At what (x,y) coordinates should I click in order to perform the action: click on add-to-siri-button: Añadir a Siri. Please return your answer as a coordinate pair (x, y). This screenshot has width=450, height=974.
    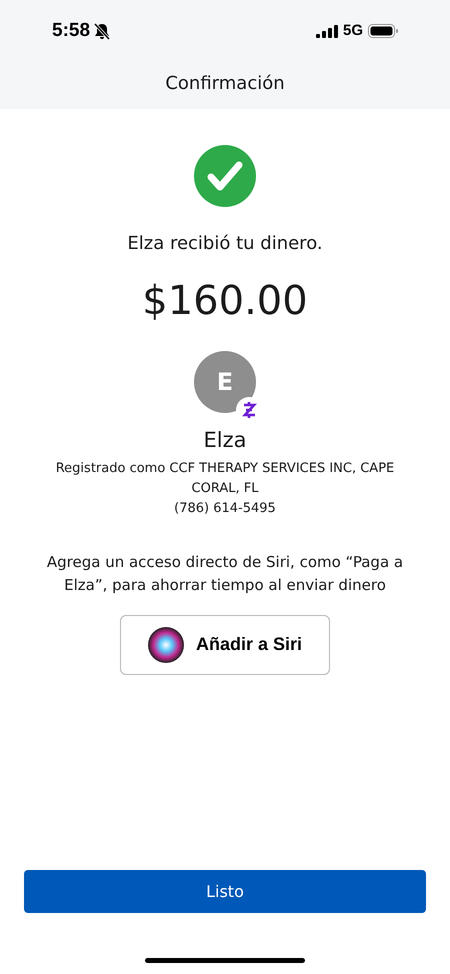
    Looking at the image, I should click on (225, 644).